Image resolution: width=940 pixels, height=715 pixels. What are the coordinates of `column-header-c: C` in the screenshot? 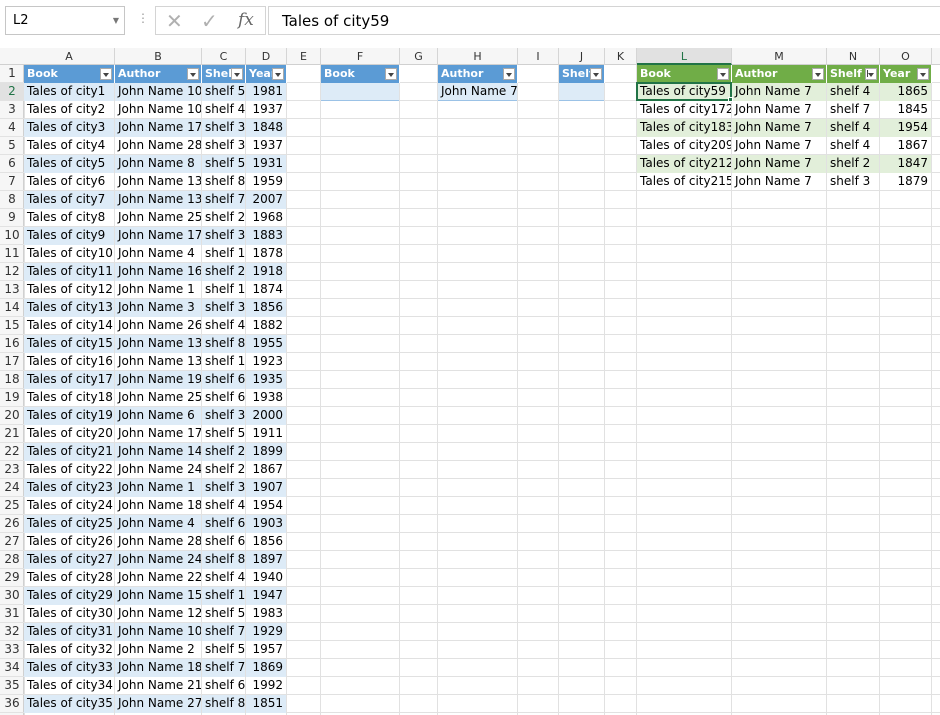 It's located at (224, 56).